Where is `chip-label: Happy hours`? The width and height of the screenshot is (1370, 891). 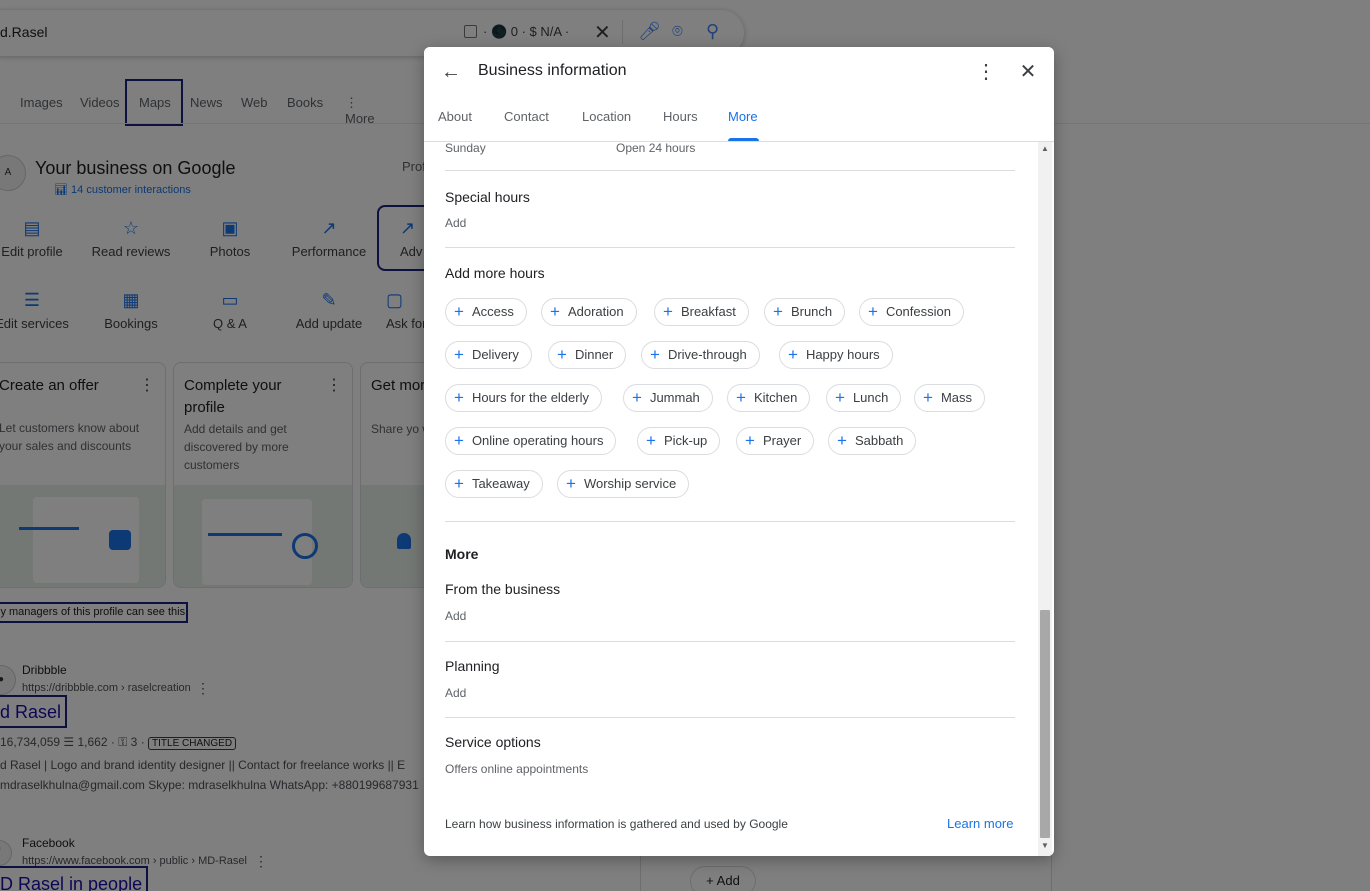
chip-label: Happy hours is located at coordinates (842, 354).